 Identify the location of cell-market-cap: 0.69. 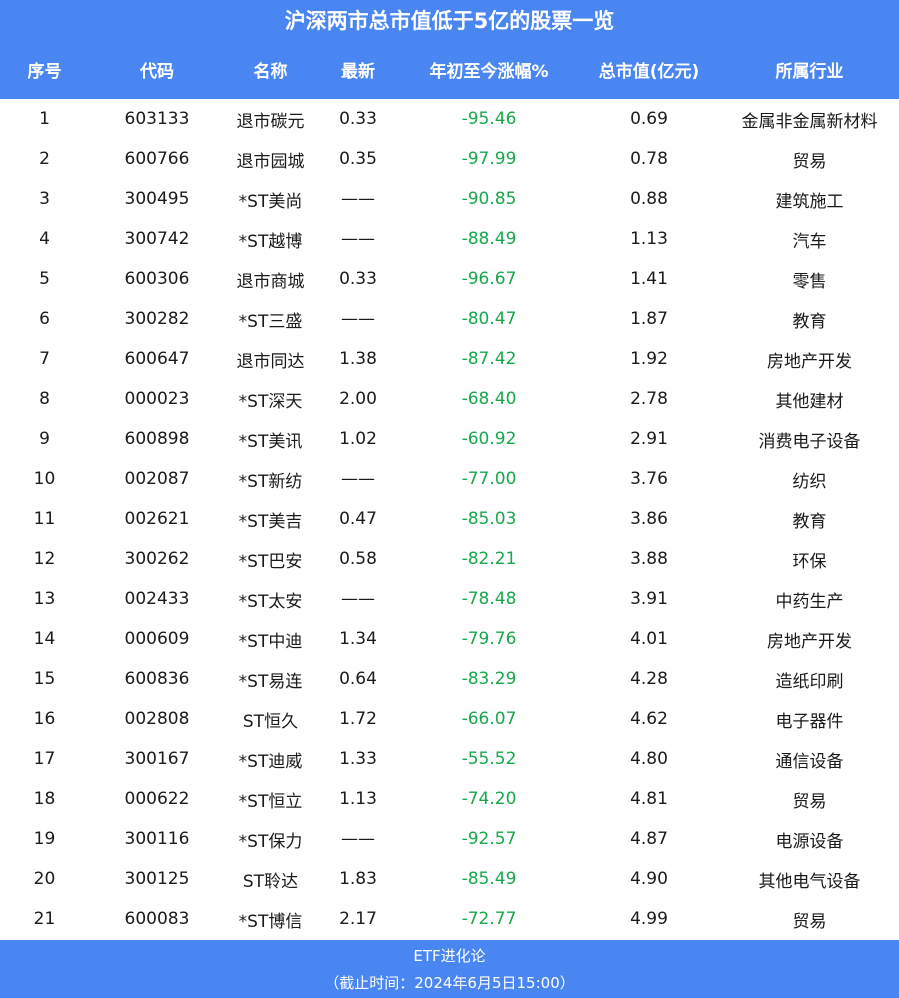
(649, 119).